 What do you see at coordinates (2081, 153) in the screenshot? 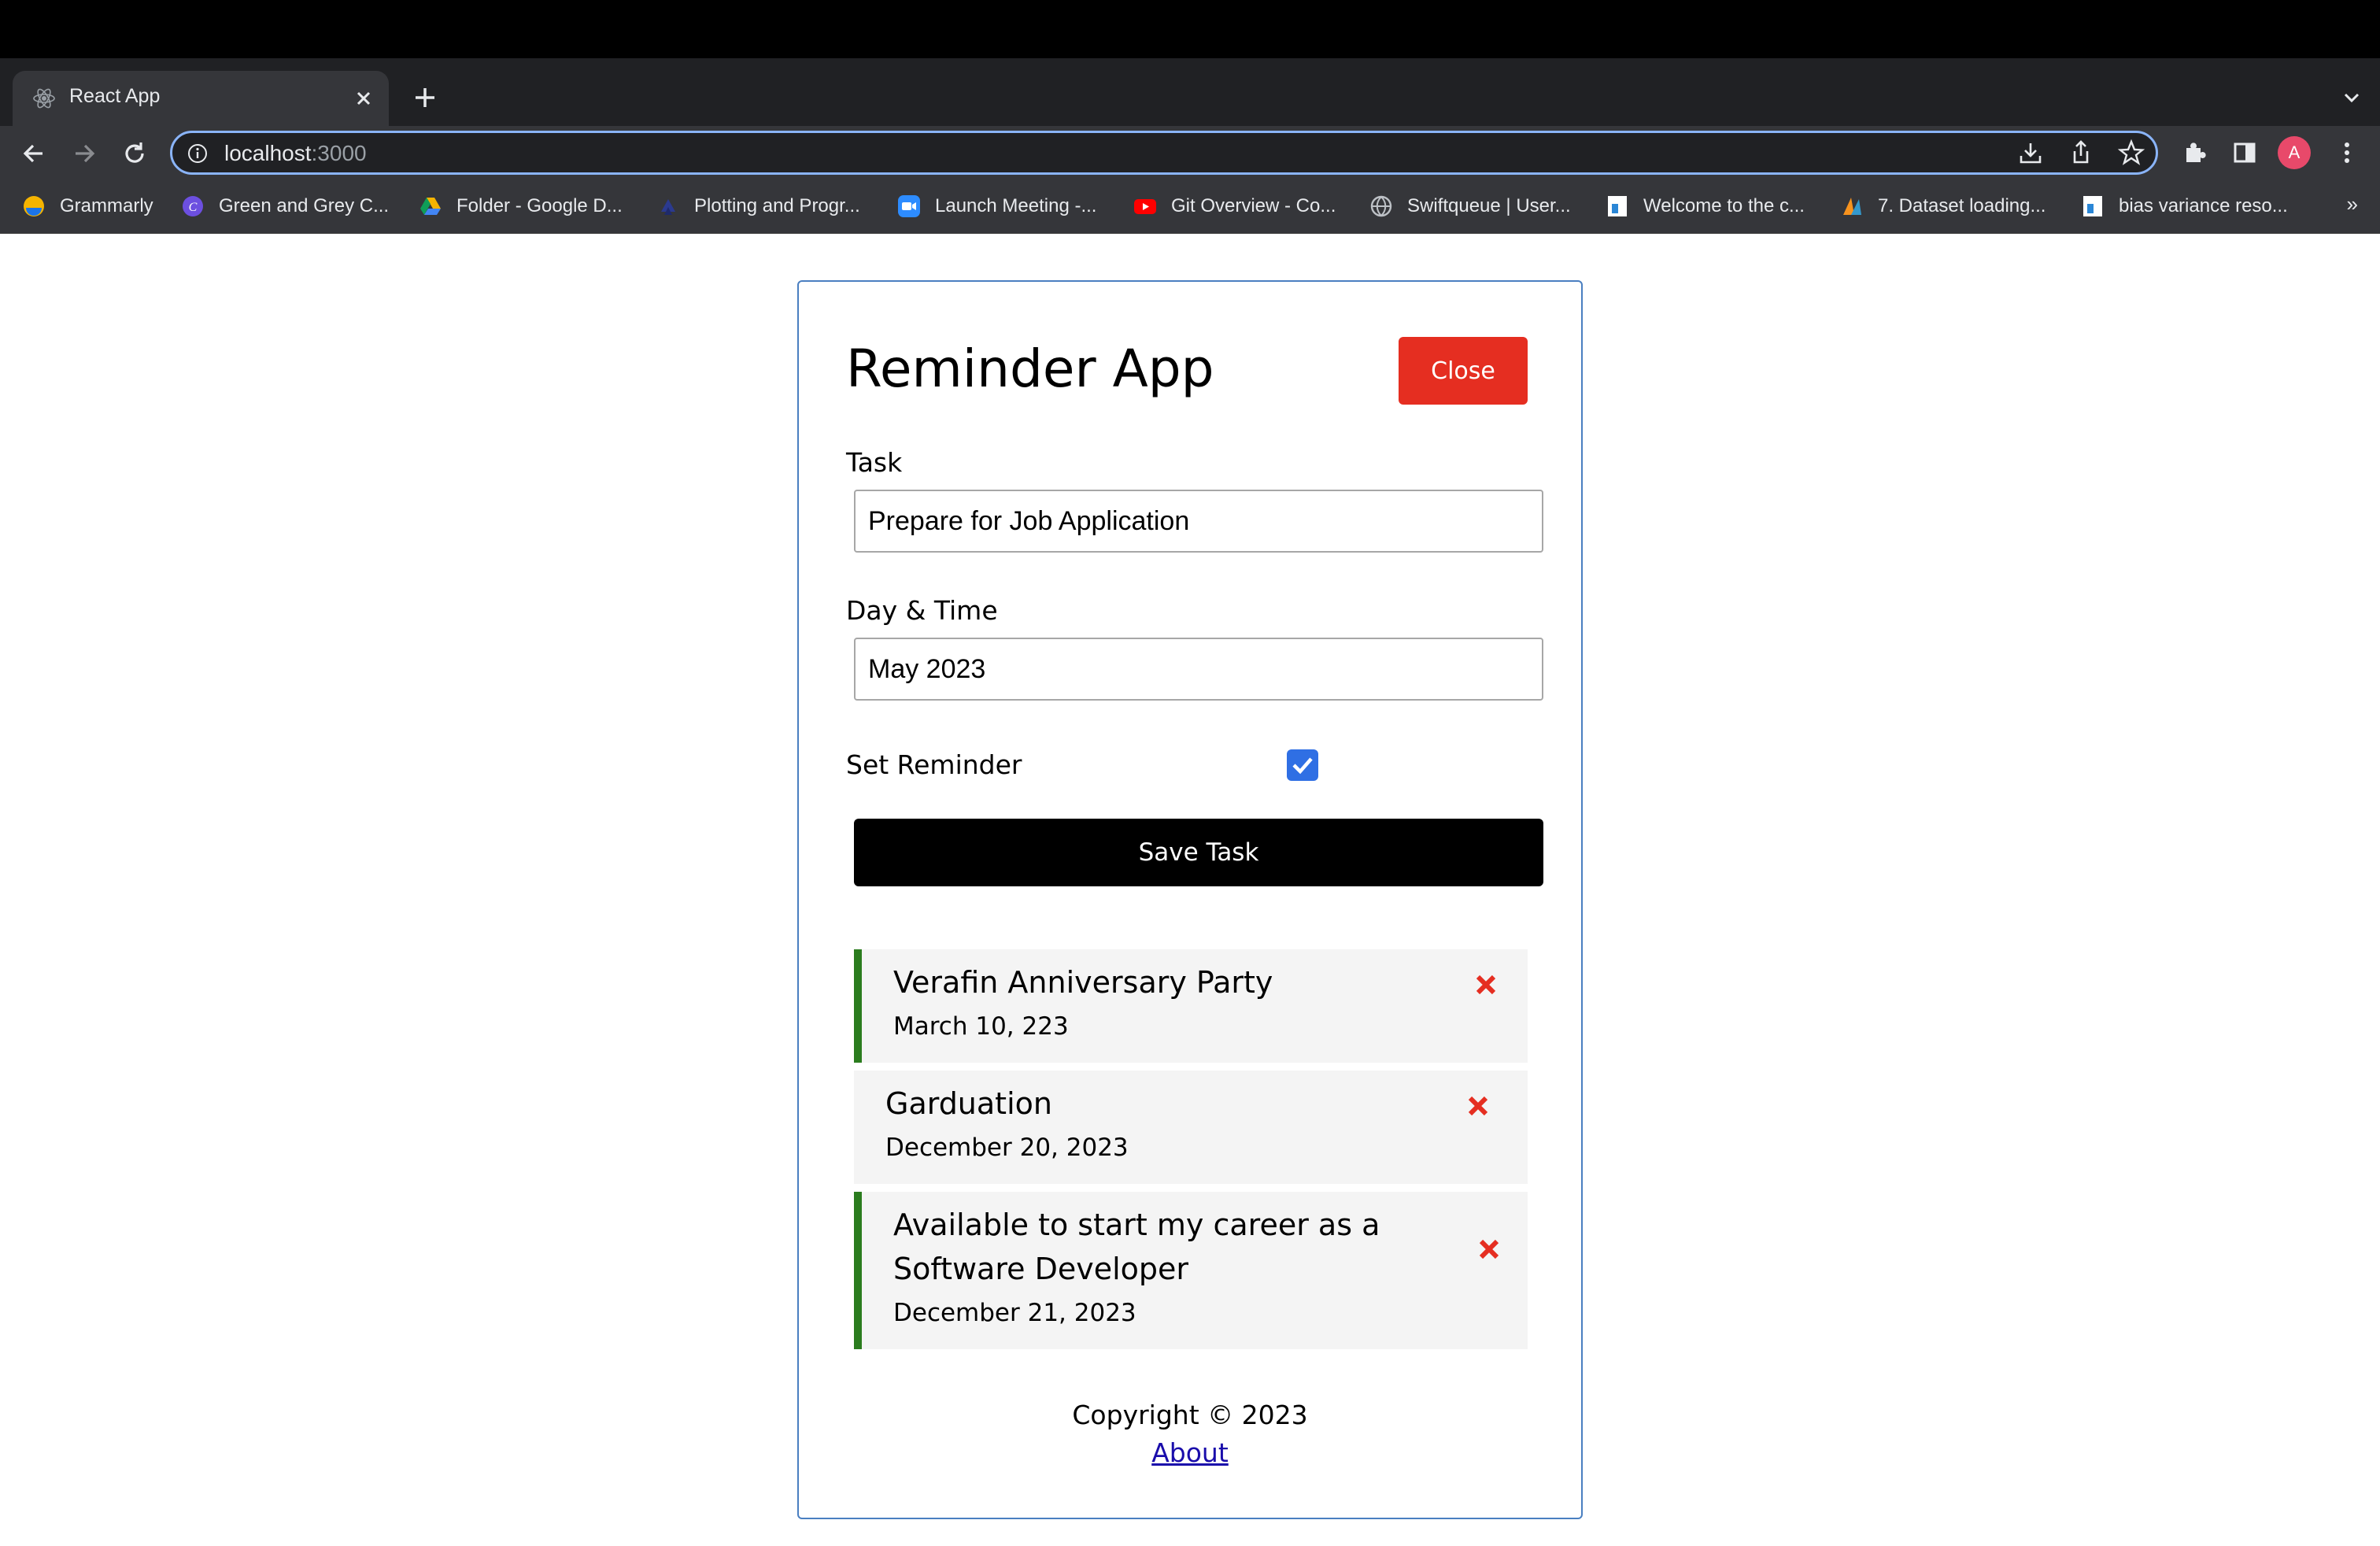
I see `share-icon` at bounding box center [2081, 153].